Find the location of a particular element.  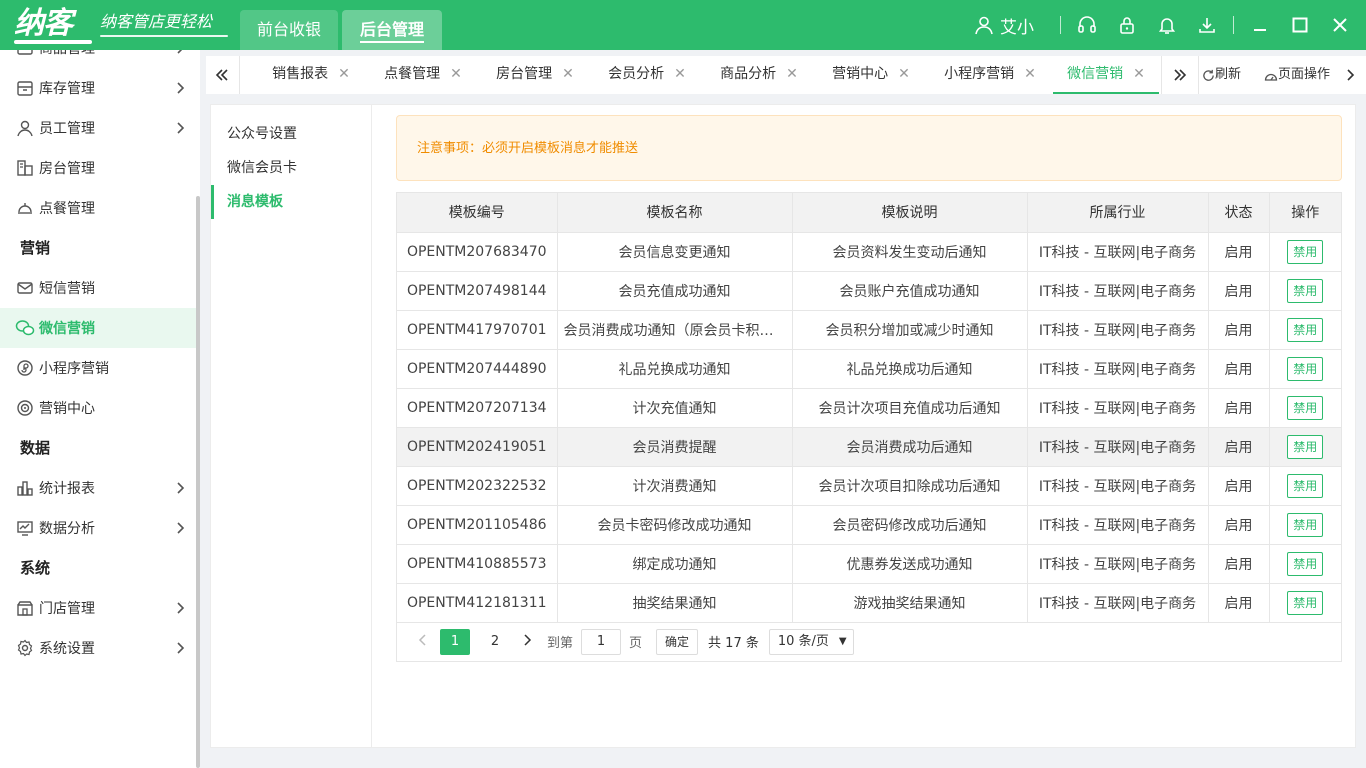

close-button is located at coordinates (1340, 25).